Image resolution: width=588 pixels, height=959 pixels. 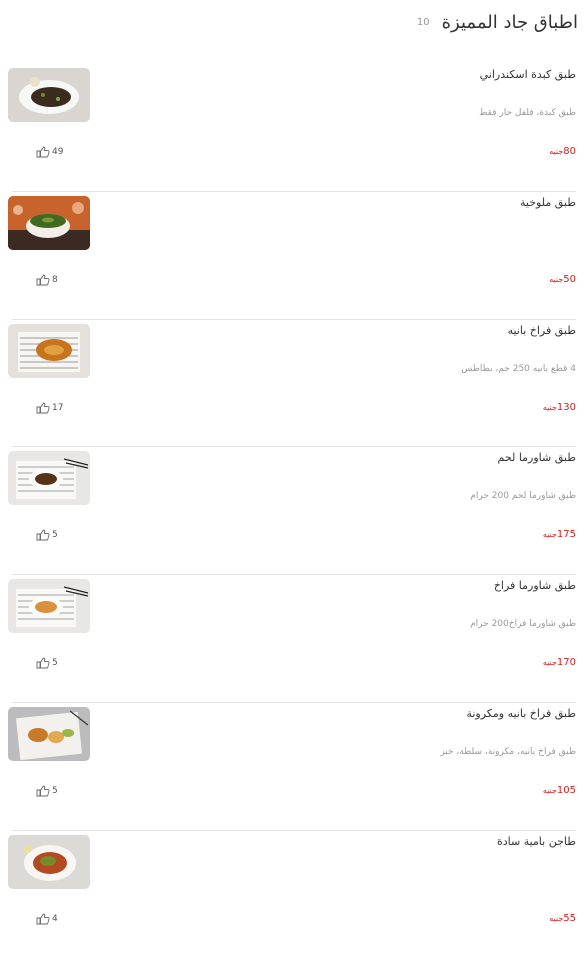 I want to click on like-count: 49, so click(x=58, y=152).